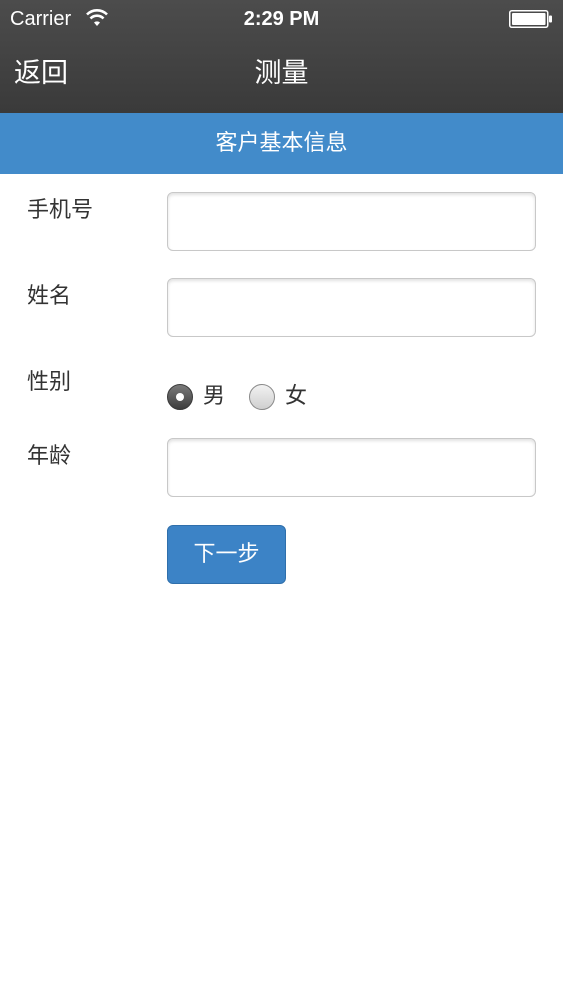  I want to click on battery-icon, so click(530, 19).